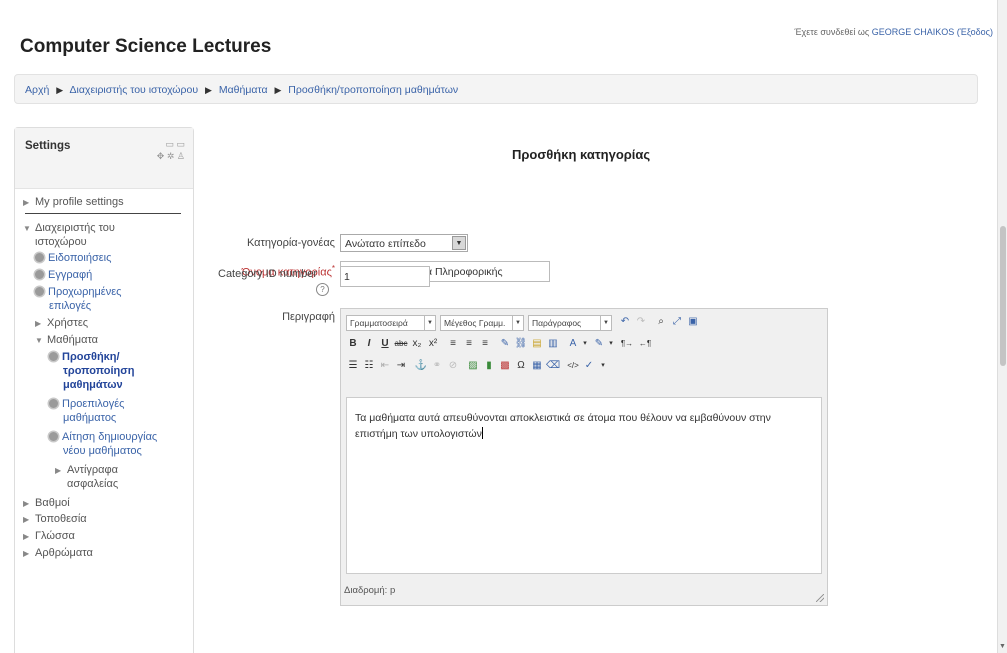  I want to click on breadcrumb-courses: Μαθήματα, so click(243, 90).